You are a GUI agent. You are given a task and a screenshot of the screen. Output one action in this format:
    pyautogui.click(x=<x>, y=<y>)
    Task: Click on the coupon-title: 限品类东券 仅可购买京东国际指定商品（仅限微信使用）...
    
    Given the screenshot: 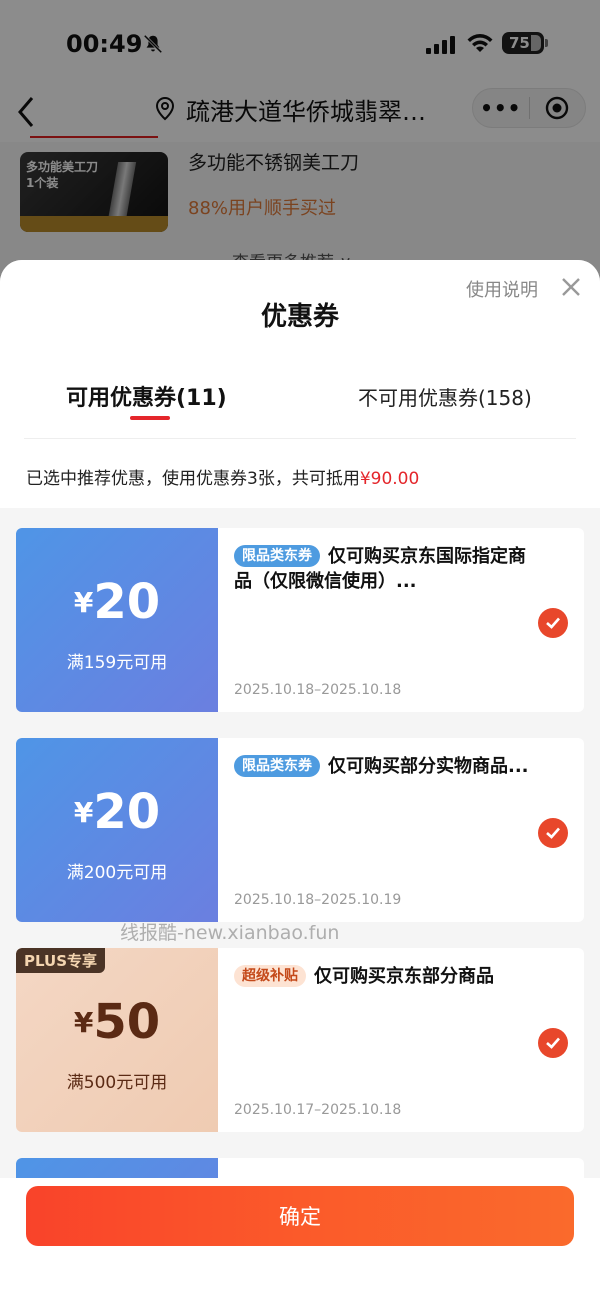 What is the action you would take?
    pyautogui.click(x=380, y=568)
    